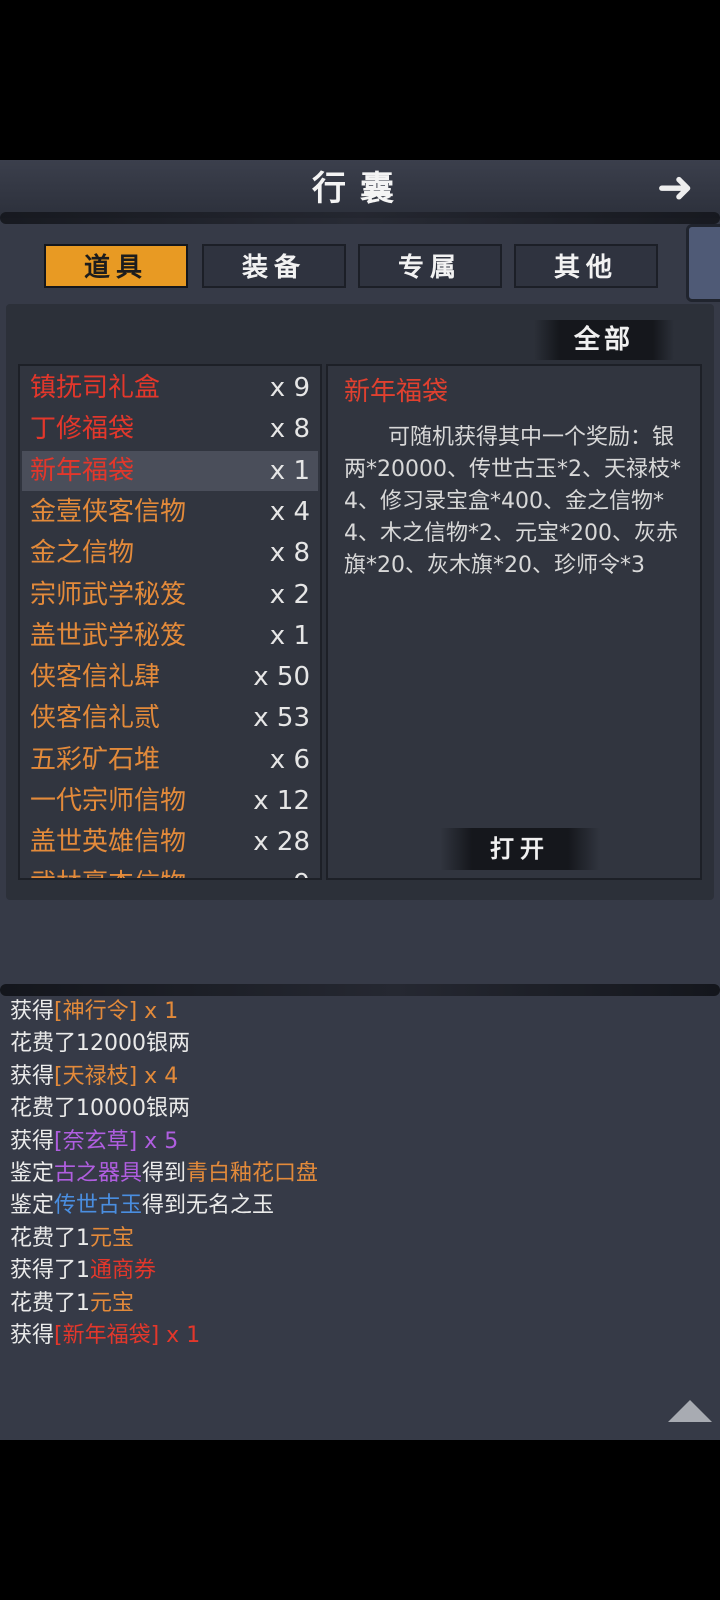  I want to click on list-item: 新年福袋 x 1, so click(170, 470).